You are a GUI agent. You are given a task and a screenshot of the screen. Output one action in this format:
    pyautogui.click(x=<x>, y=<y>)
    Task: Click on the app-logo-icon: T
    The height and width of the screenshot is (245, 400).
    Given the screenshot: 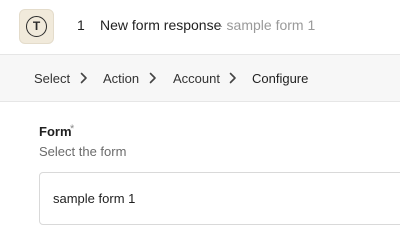 What is the action you would take?
    pyautogui.click(x=36, y=26)
    